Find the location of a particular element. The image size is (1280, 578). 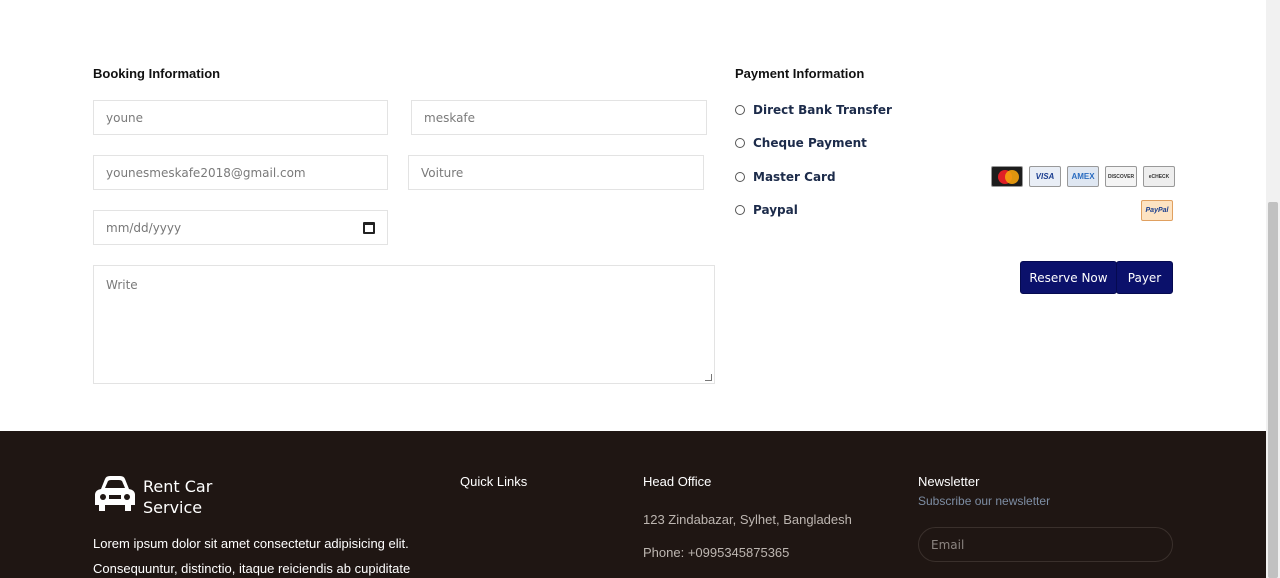

brand-line1: Rent Car is located at coordinates (178, 486).